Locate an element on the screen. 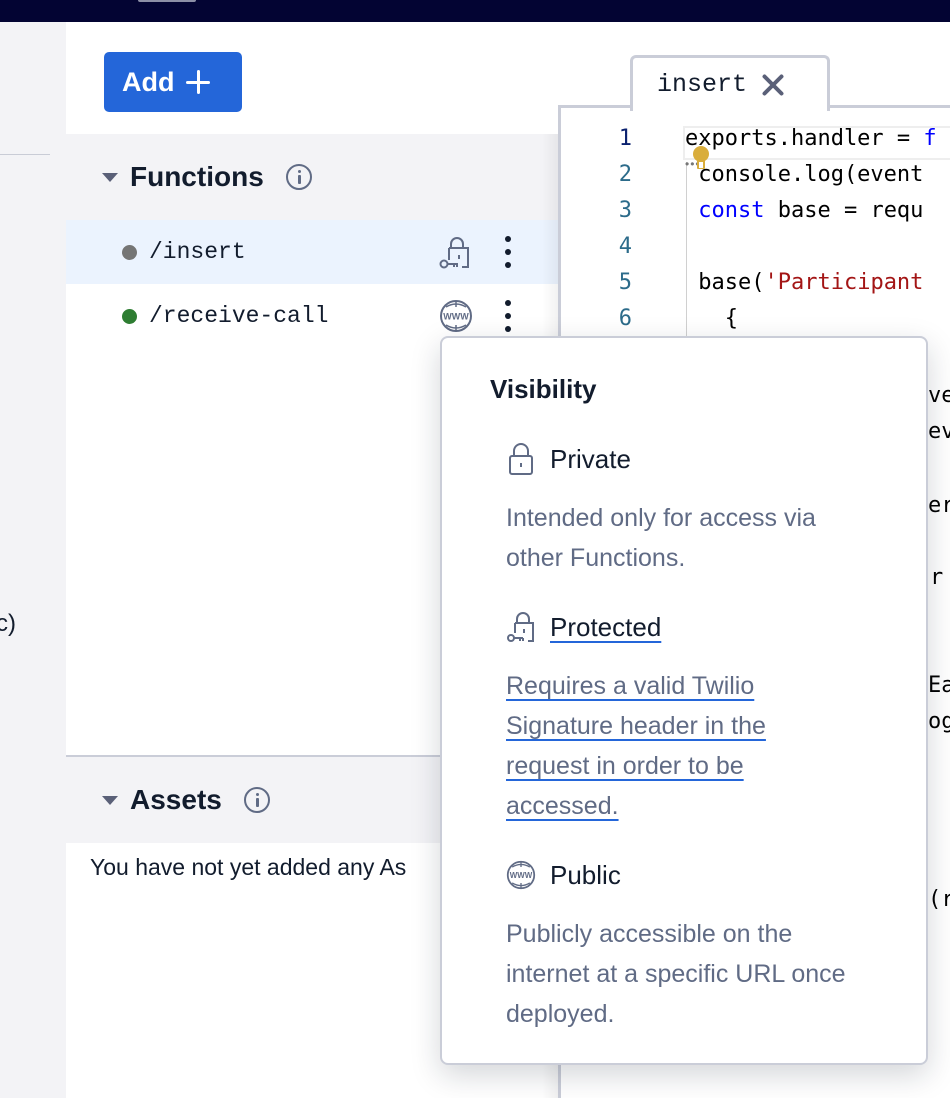 The width and height of the screenshot is (950, 1098). popover-title: Visibility is located at coordinates (543, 389).